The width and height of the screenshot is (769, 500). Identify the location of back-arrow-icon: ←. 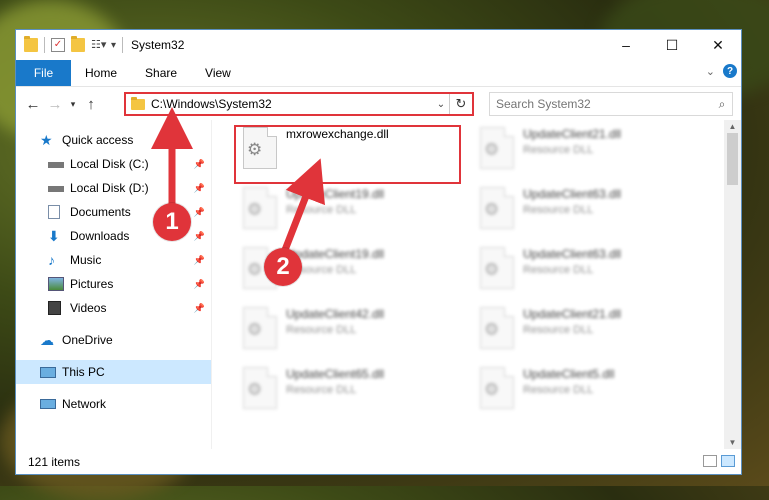
(33, 104).